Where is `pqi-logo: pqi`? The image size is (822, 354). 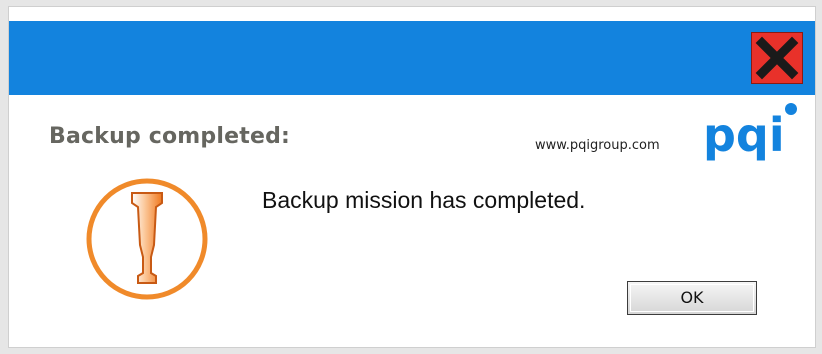 pqi-logo: pqi is located at coordinates (750, 132).